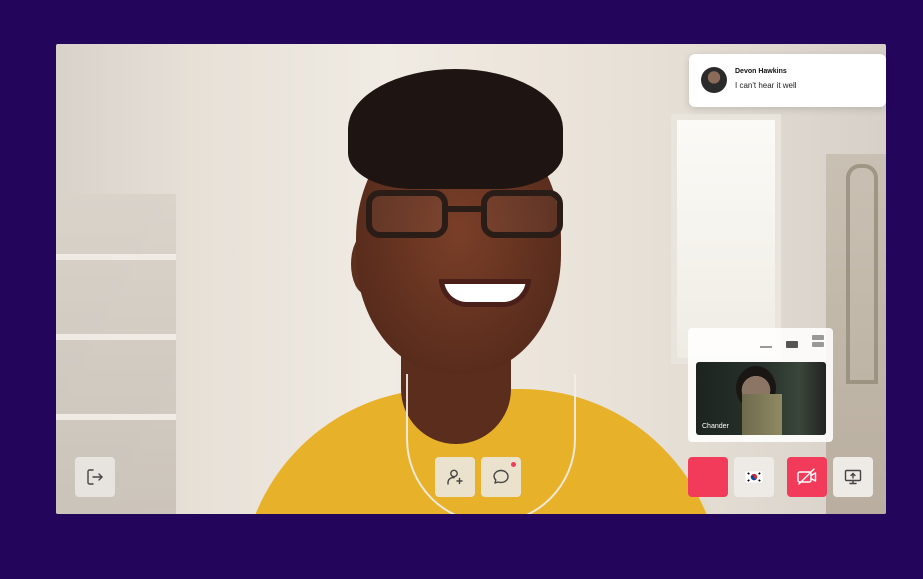  I want to click on camera-toggle-button, so click(807, 477).